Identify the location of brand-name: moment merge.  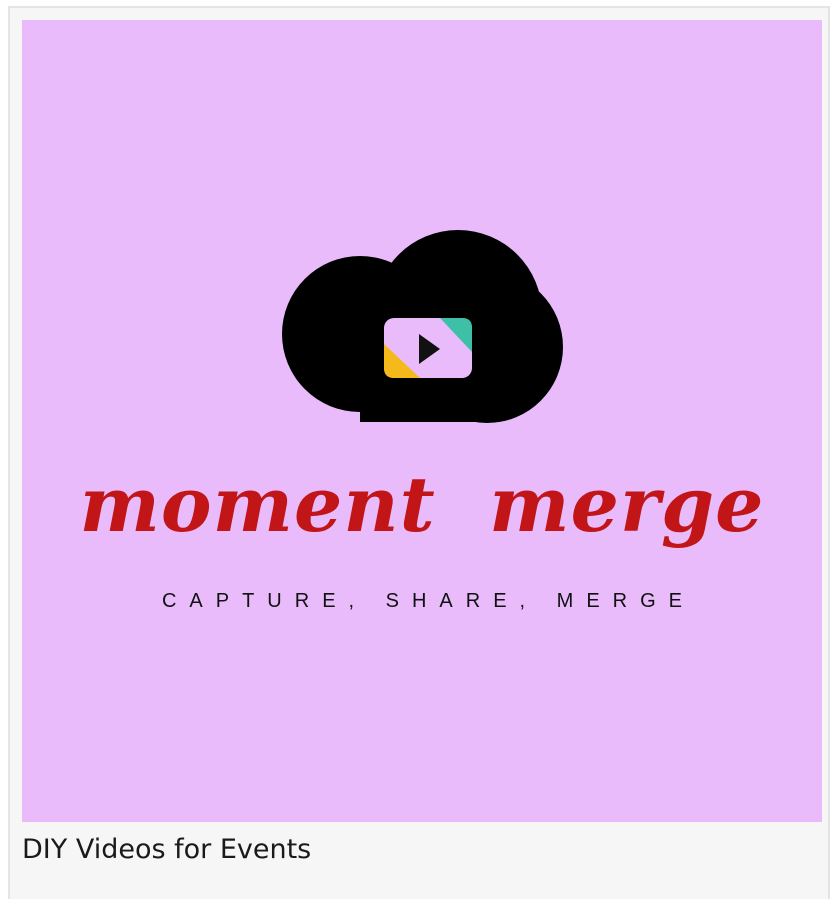
(422, 504).